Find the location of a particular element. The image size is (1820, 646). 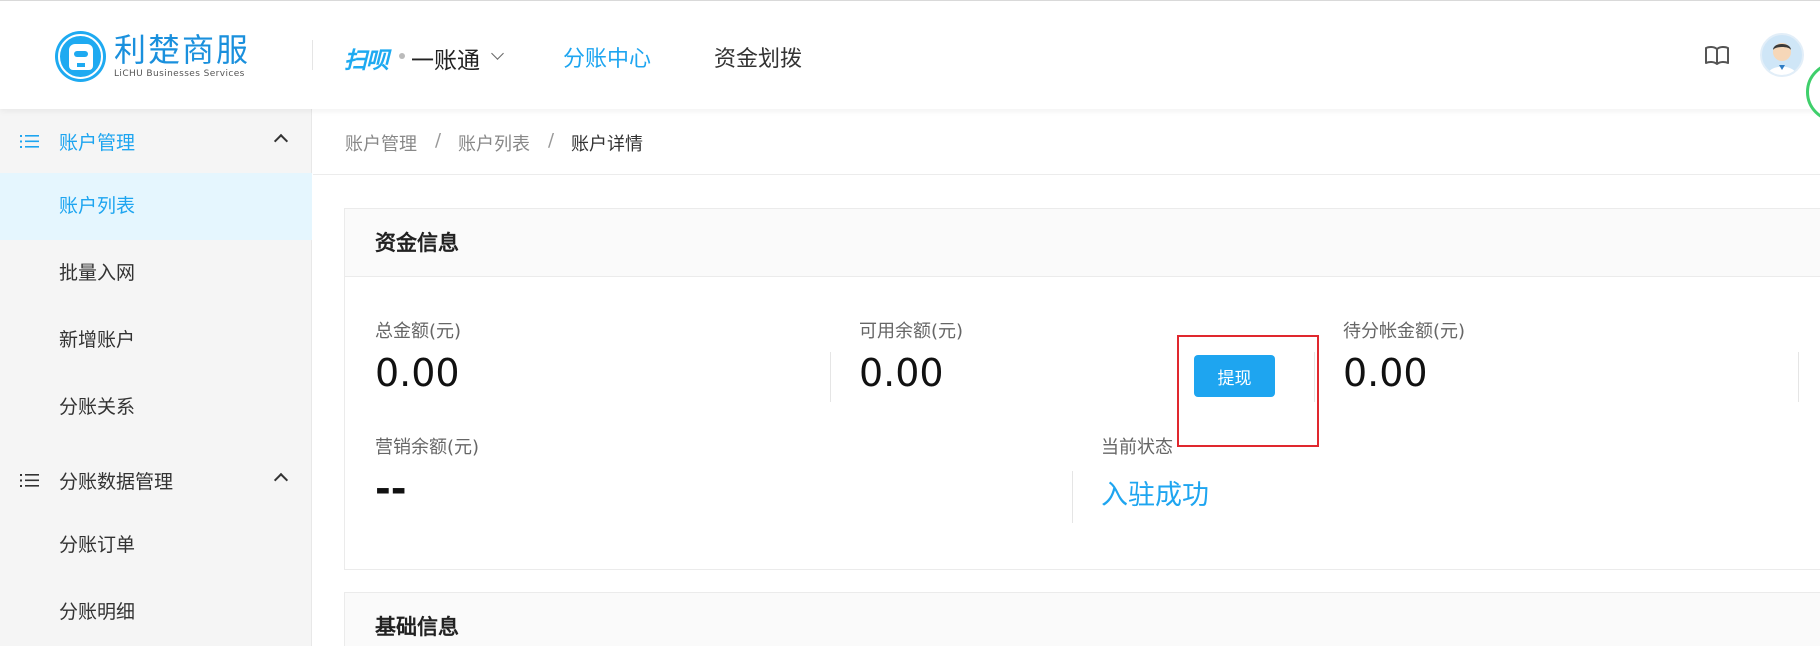

total-amount-label: 总金额(元) is located at coordinates (418, 331).